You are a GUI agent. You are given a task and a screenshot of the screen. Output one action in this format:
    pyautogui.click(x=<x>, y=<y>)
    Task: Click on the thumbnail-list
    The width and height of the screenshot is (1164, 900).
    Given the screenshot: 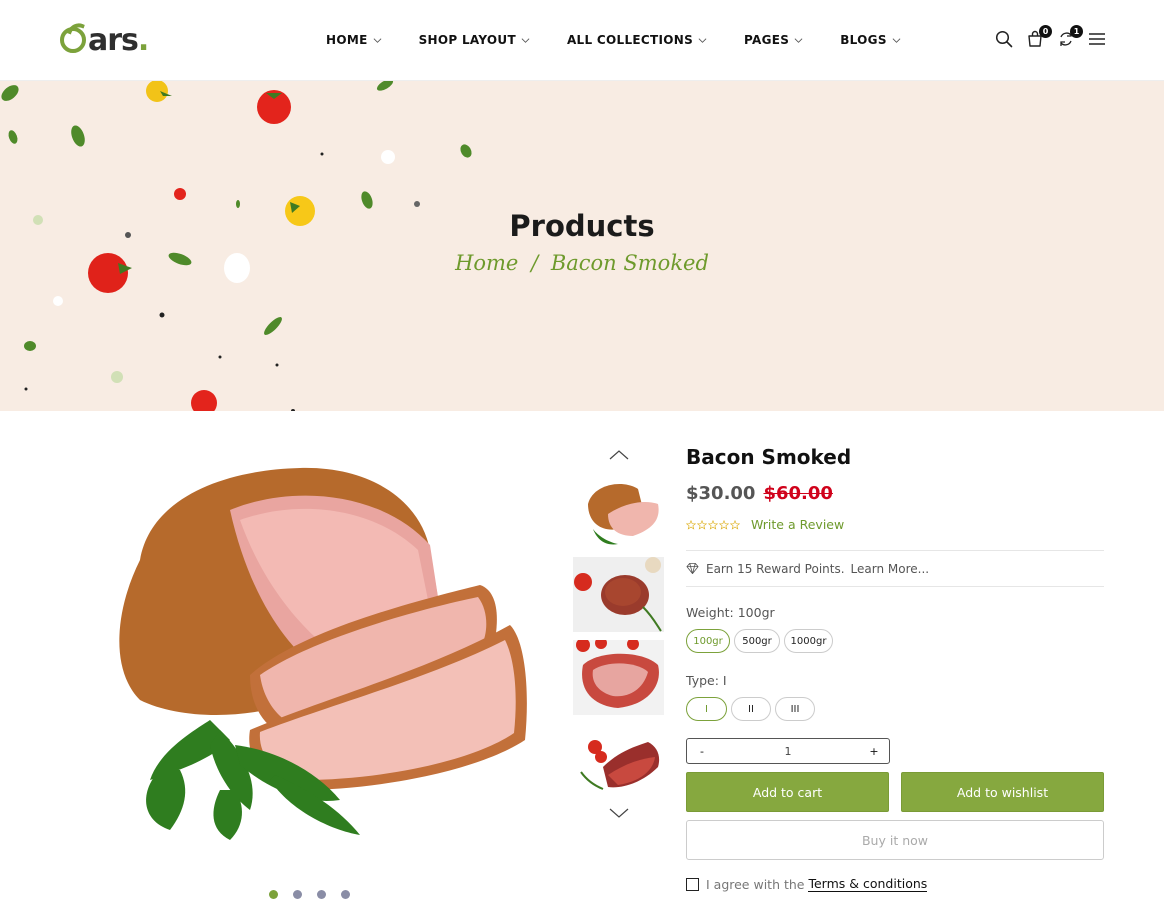 What is the action you would take?
    pyautogui.click(x=618, y=637)
    